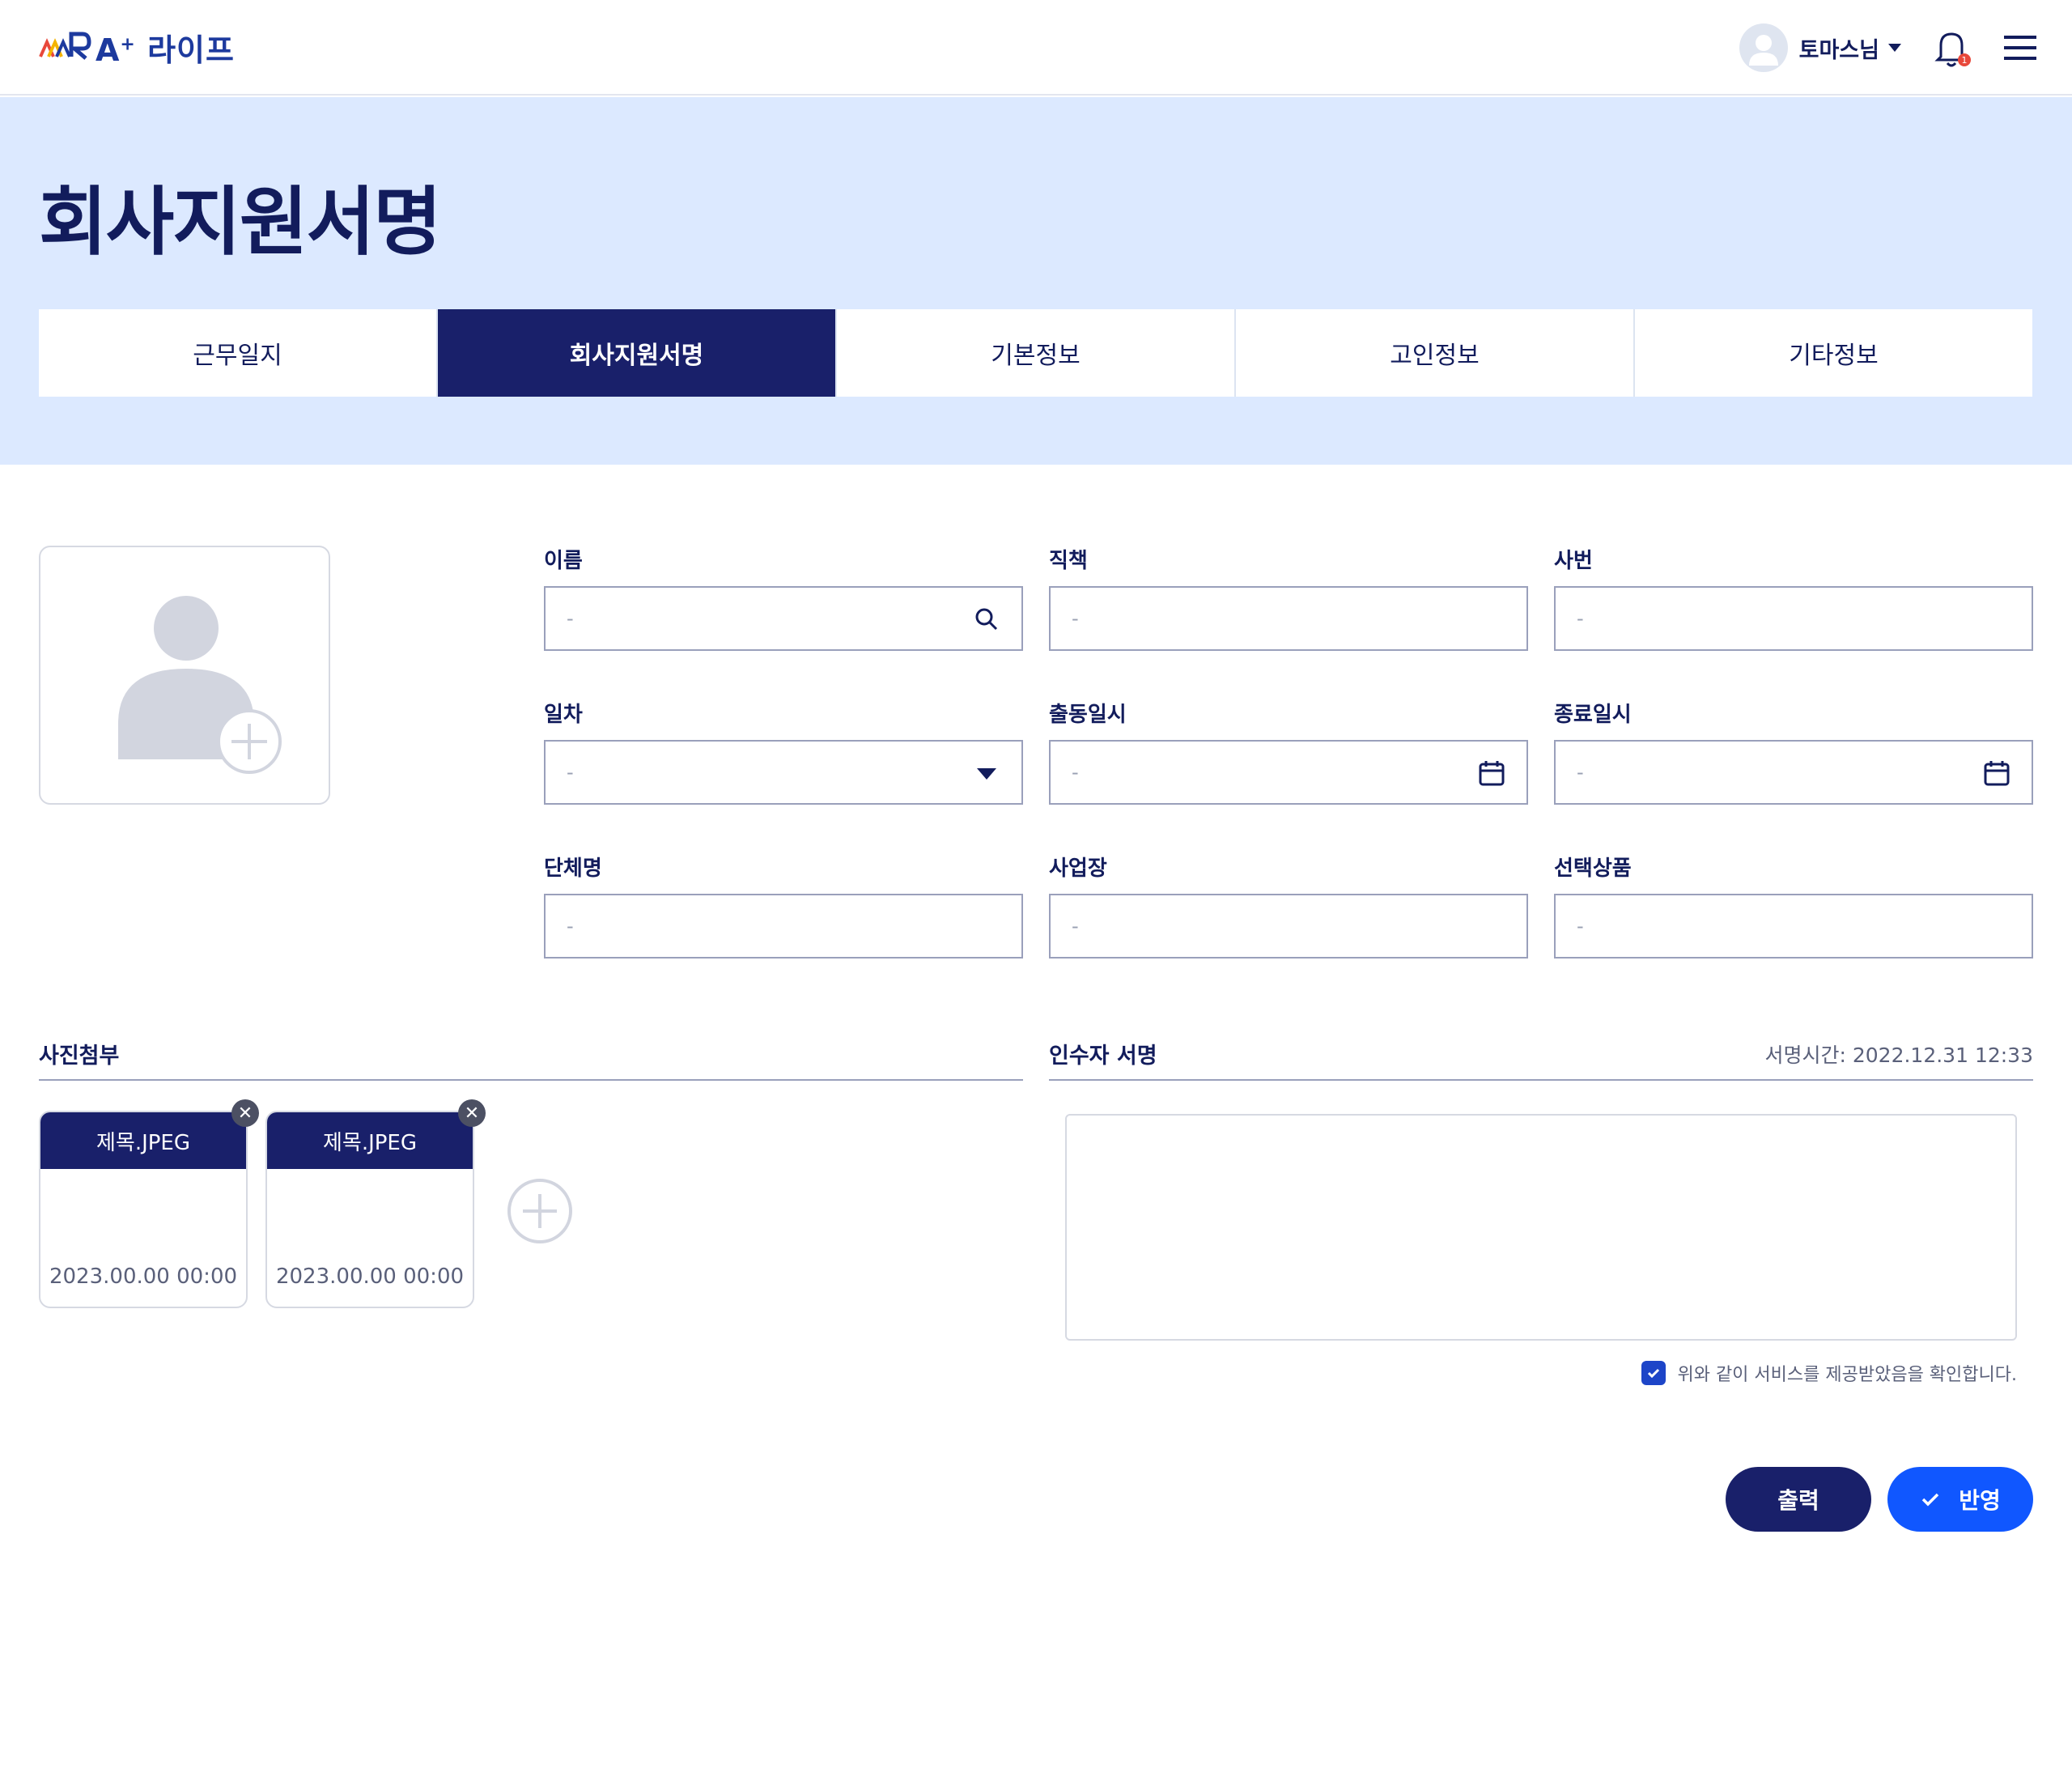 The height and width of the screenshot is (1781, 2072). What do you see at coordinates (1593, 869) in the screenshot?
I see `product-label: 선택상품` at bounding box center [1593, 869].